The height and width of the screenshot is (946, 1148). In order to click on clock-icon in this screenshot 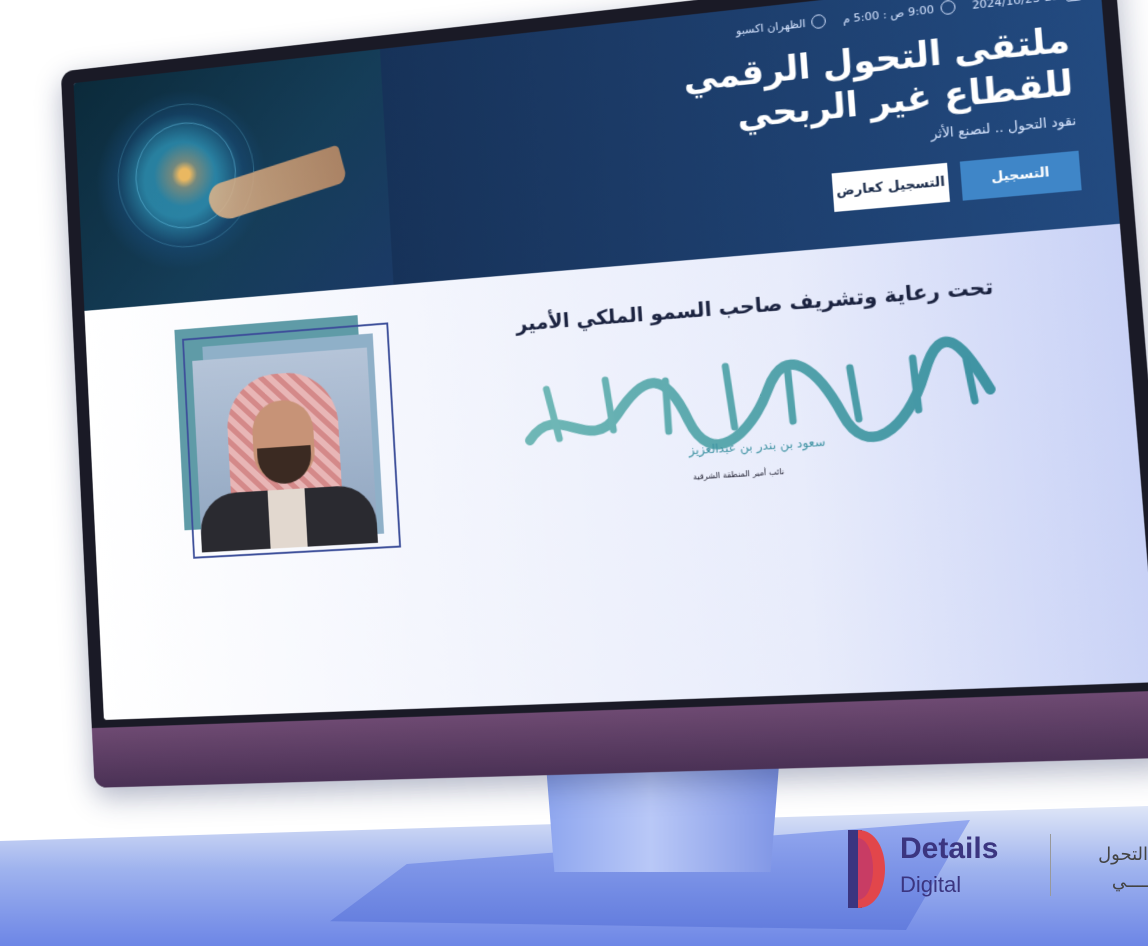, I will do `click(947, 8)`.